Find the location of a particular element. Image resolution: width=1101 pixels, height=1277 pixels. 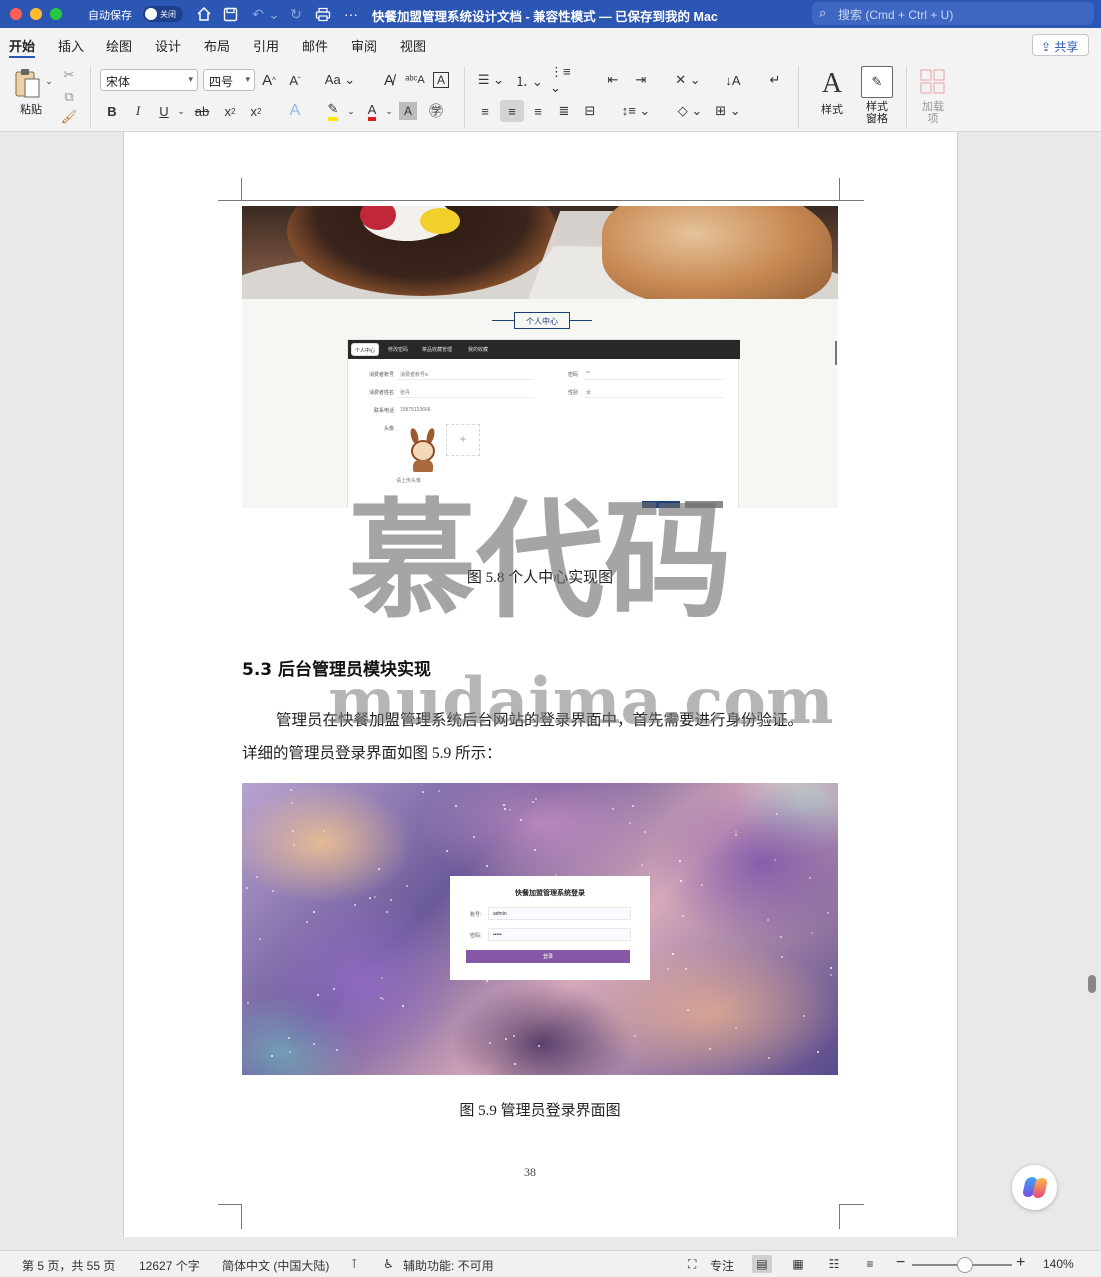

show-marks-icon: ↵ is located at coordinates (775, 80).